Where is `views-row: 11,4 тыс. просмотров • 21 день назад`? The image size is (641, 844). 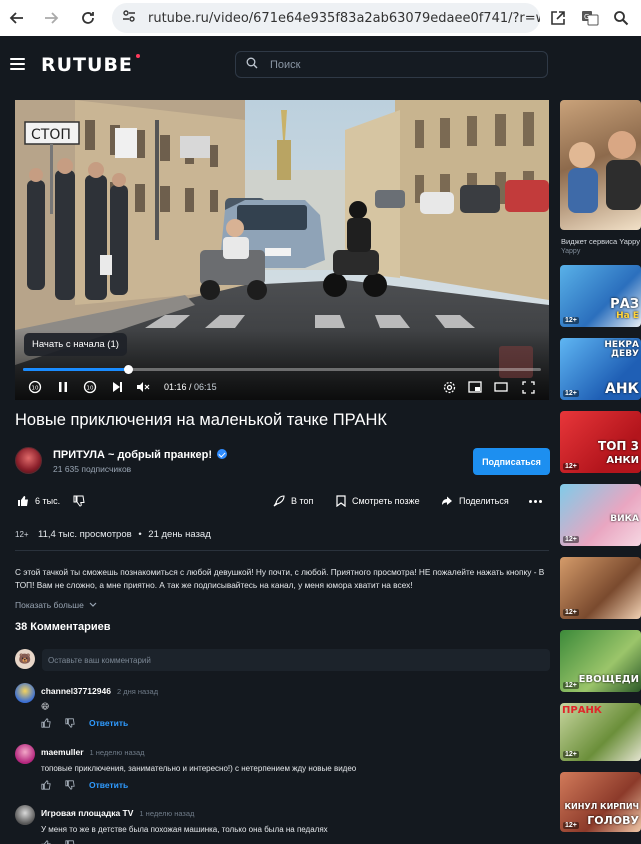 views-row: 11,4 тыс. просмотров • 21 день назад is located at coordinates (124, 534).